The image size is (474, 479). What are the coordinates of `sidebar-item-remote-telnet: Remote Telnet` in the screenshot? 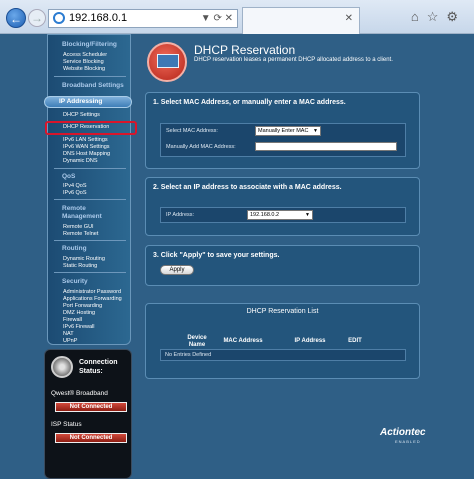 It's located at (80, 234).